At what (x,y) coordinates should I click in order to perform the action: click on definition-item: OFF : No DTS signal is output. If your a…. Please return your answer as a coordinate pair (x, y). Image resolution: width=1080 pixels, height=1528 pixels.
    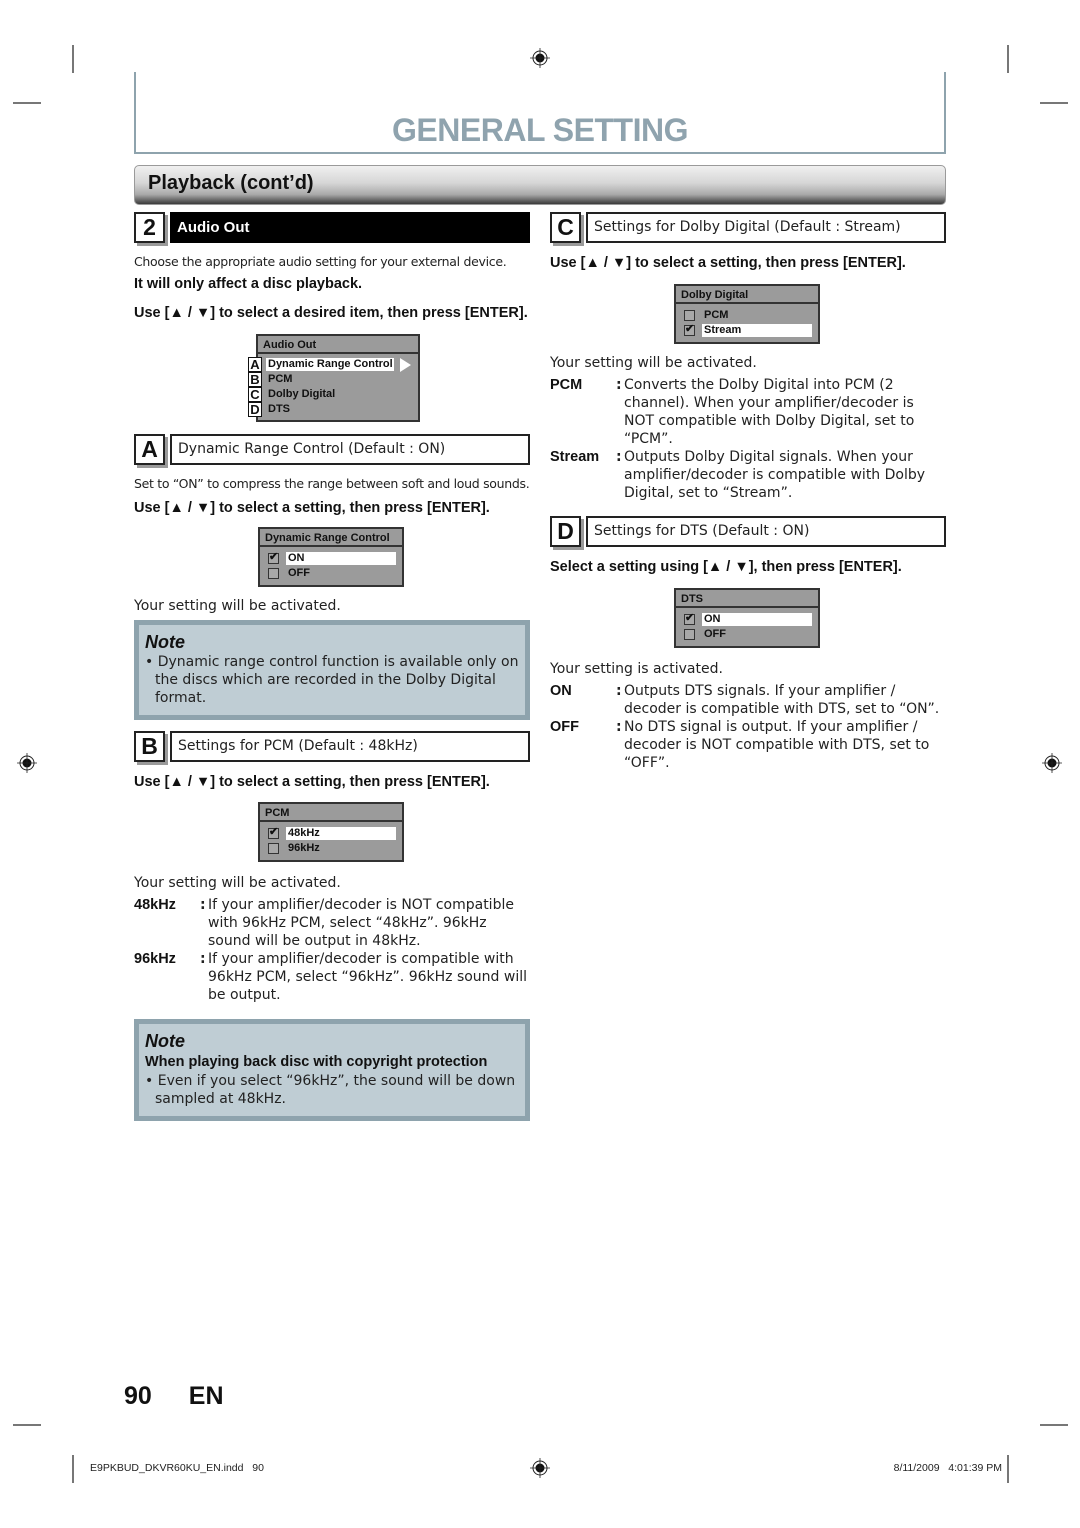
    Looking at the image, I should click on (748, 745).